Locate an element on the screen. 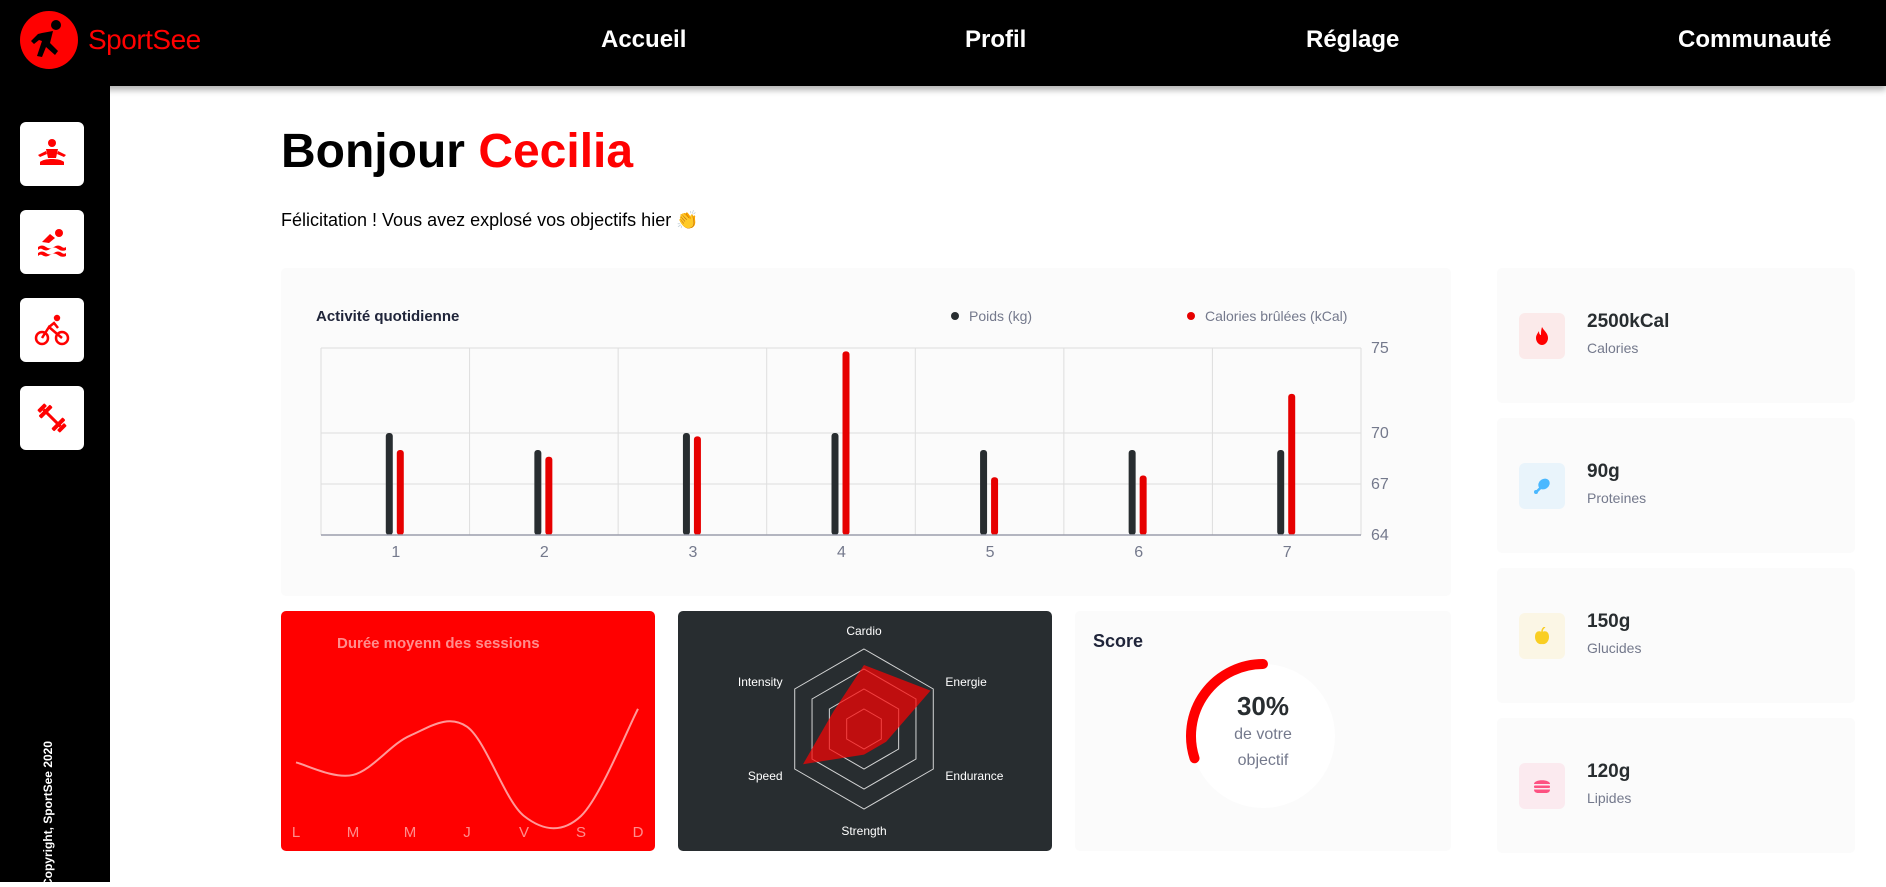  score-percent: 30% is located at coordinates (1263, 706).